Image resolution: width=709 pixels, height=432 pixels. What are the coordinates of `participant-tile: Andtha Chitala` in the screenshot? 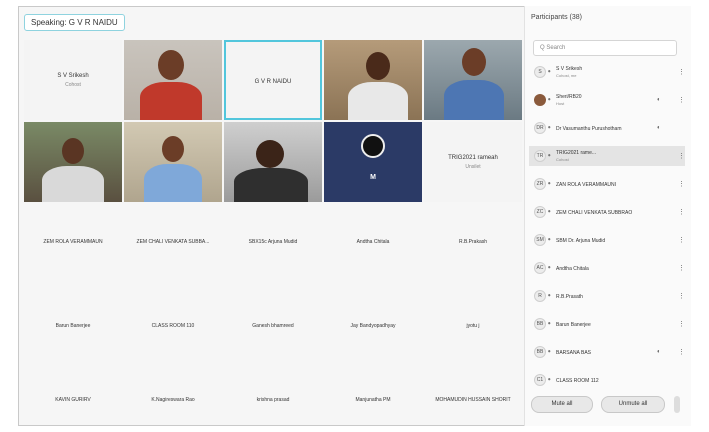 It's located at (373, 242).